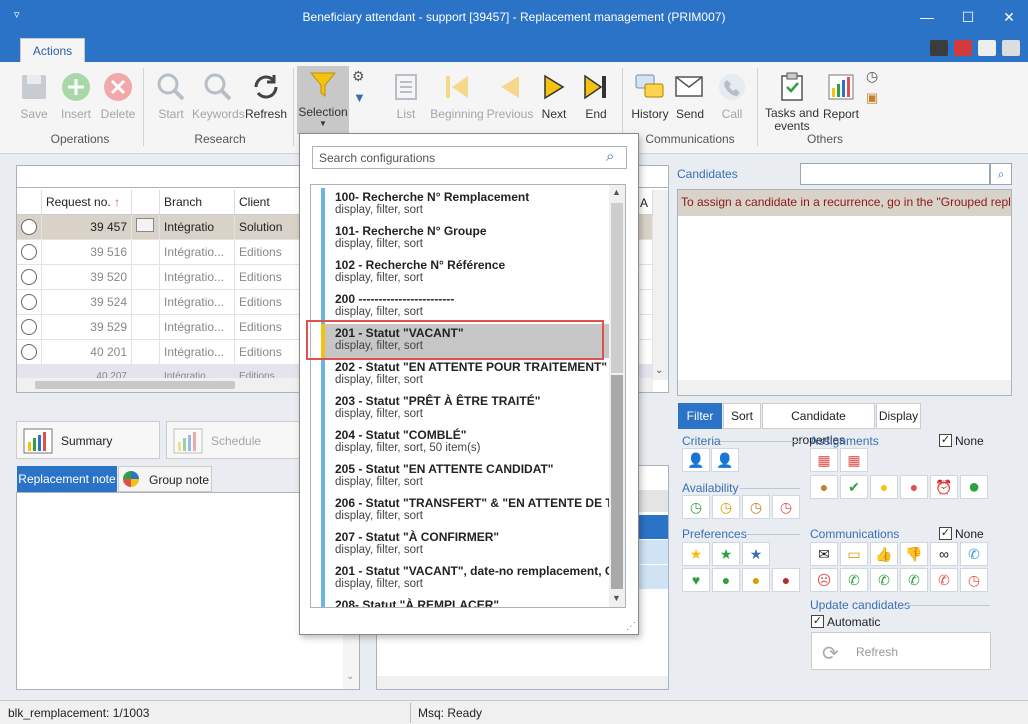  Describe the element at coordinates (987, 48) in the screenshot. I see `lock-icon` at that location.